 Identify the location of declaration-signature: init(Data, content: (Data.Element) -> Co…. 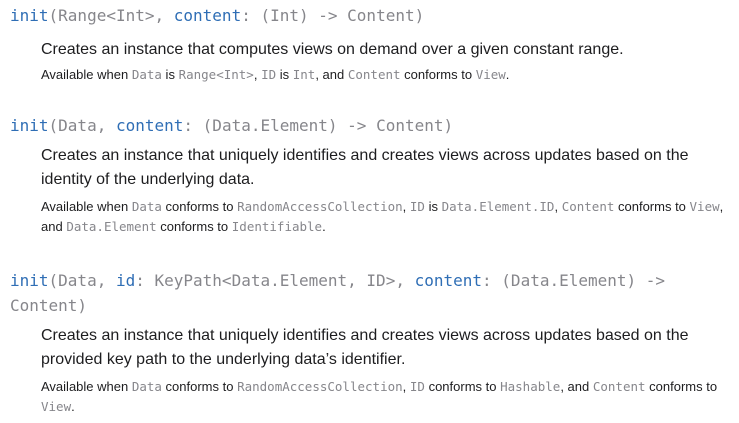
(370, 126).